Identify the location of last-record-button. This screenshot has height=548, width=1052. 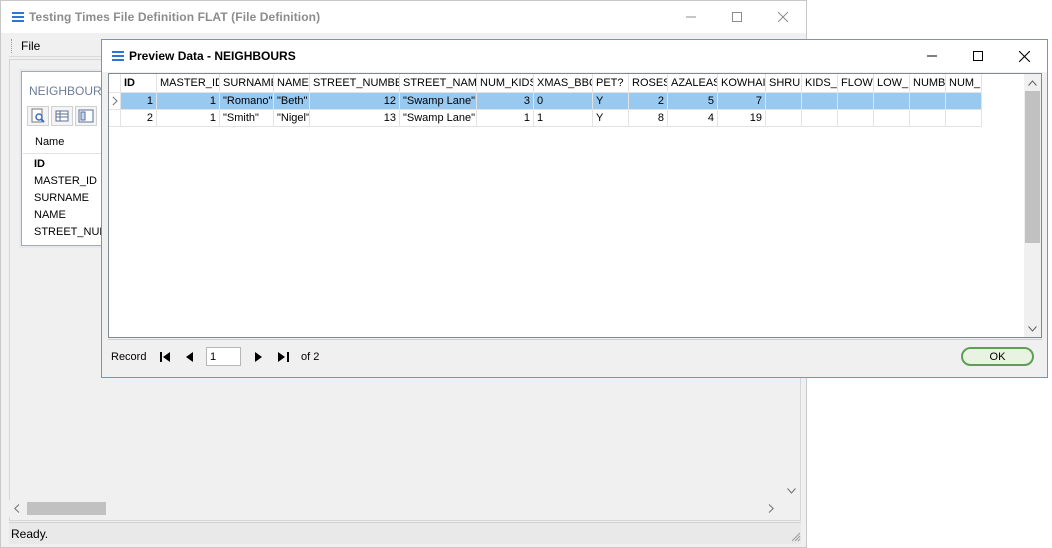
(283, 357).